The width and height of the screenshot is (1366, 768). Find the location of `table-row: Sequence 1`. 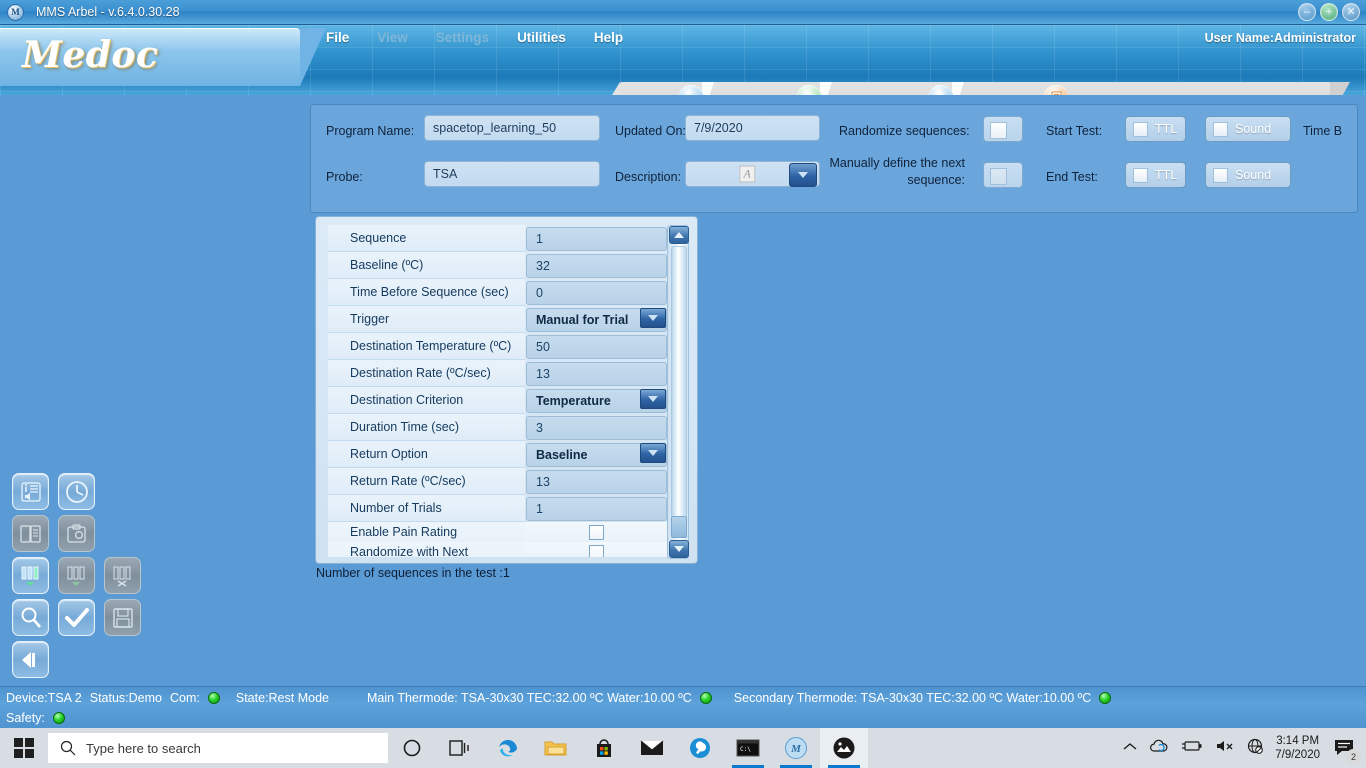

table-row: Sequence 1 is located at coordinates (498, 238).